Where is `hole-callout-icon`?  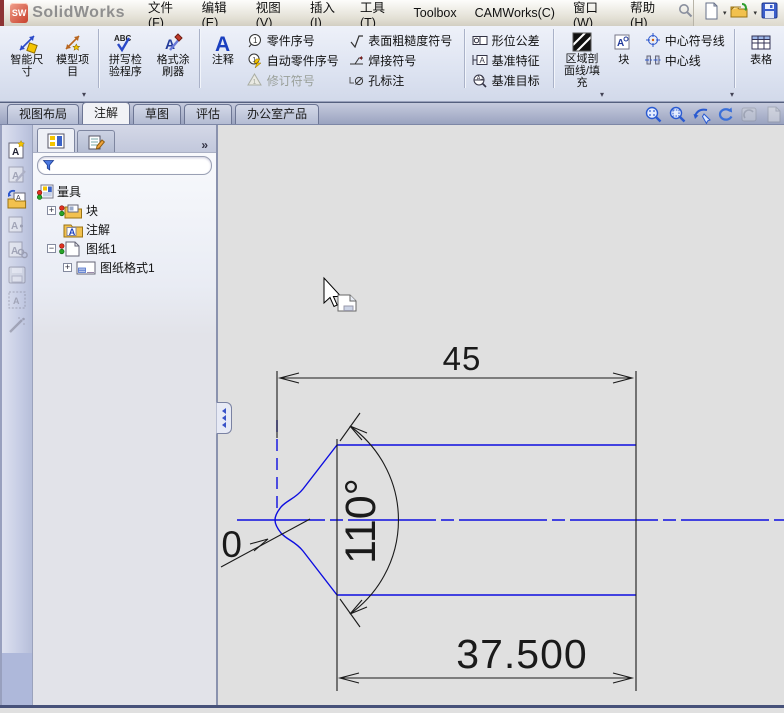 hole-callout-icon is located at coordinates (356, 80).